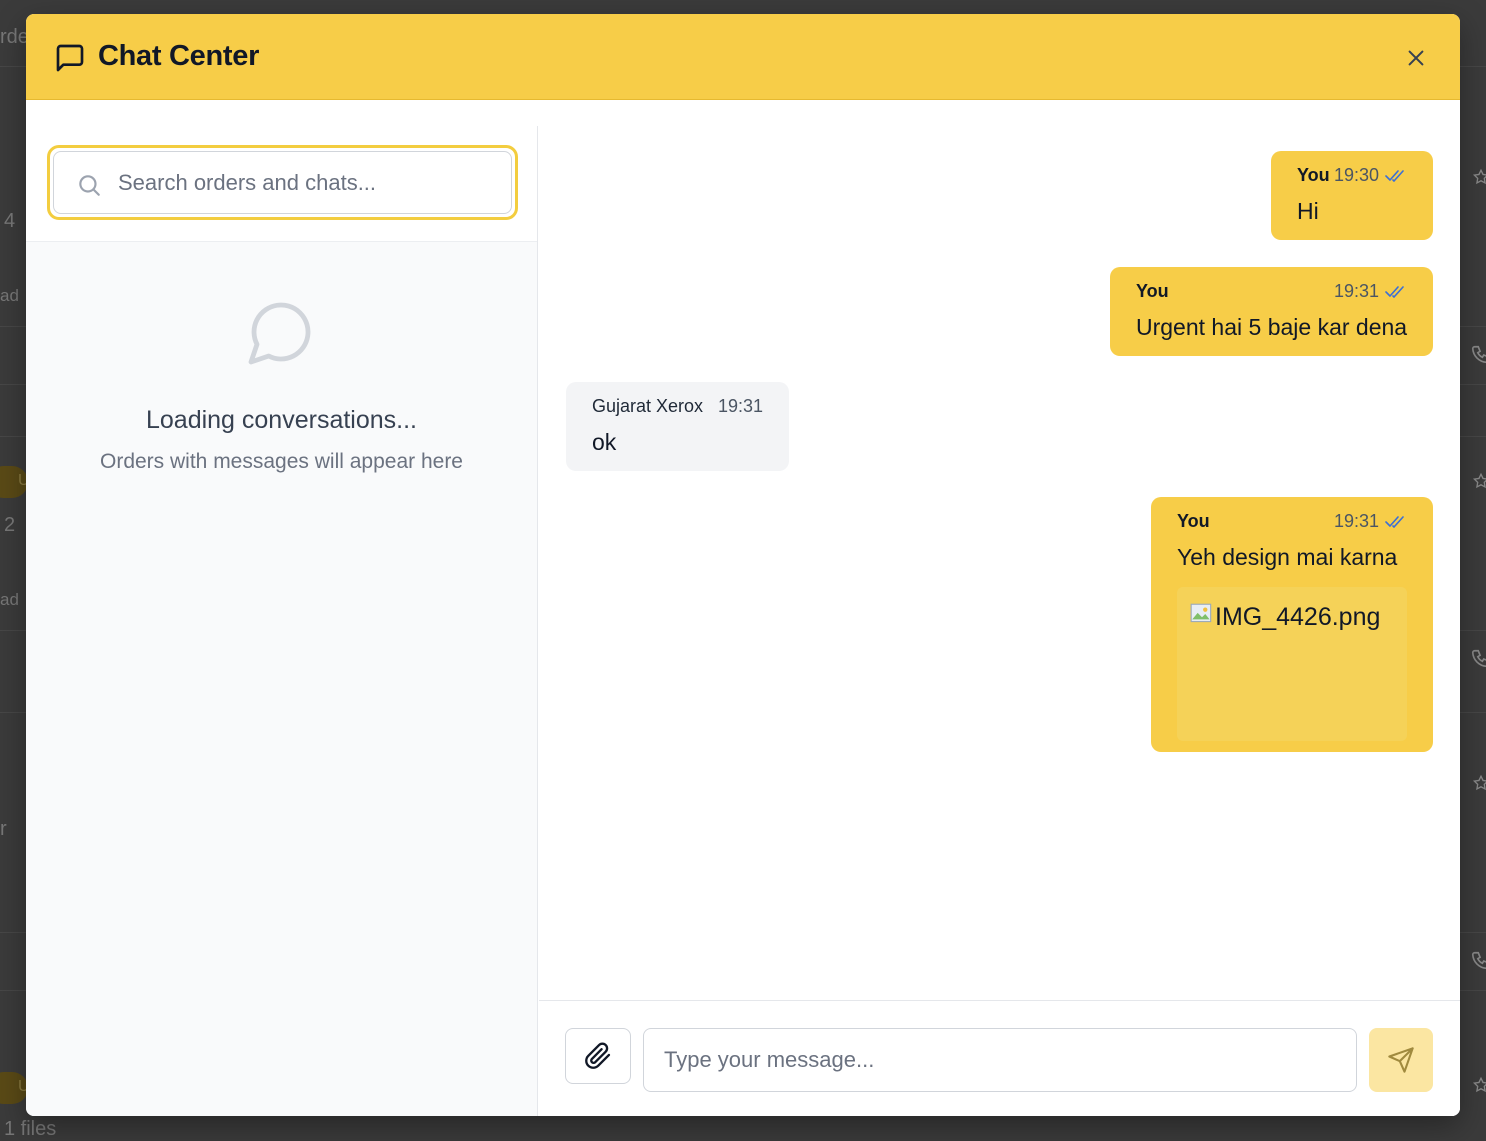  Describe the element at coordinates (1308, 211) in the screenshot. I see `message-text: Hi` at that location.